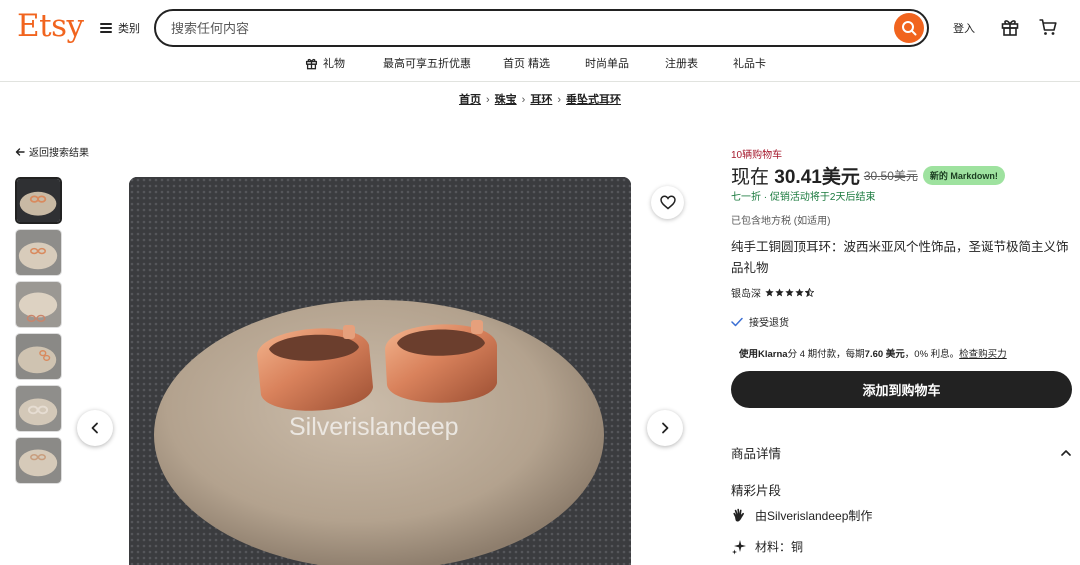 The height and width of the screenshot is (565, 1080). I want to click on breadcrumb-earrings: 耳环, so click(541, 100).